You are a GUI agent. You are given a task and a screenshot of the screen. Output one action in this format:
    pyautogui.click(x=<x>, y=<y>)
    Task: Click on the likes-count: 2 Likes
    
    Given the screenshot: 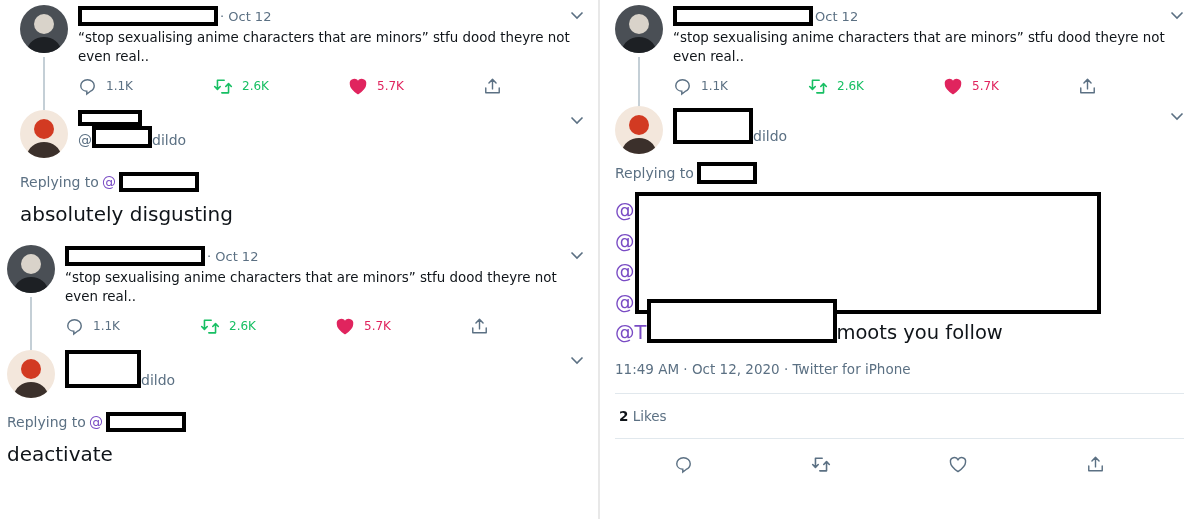 What is the action you would take?
    pyautogui.click(x=643, y=415)
    